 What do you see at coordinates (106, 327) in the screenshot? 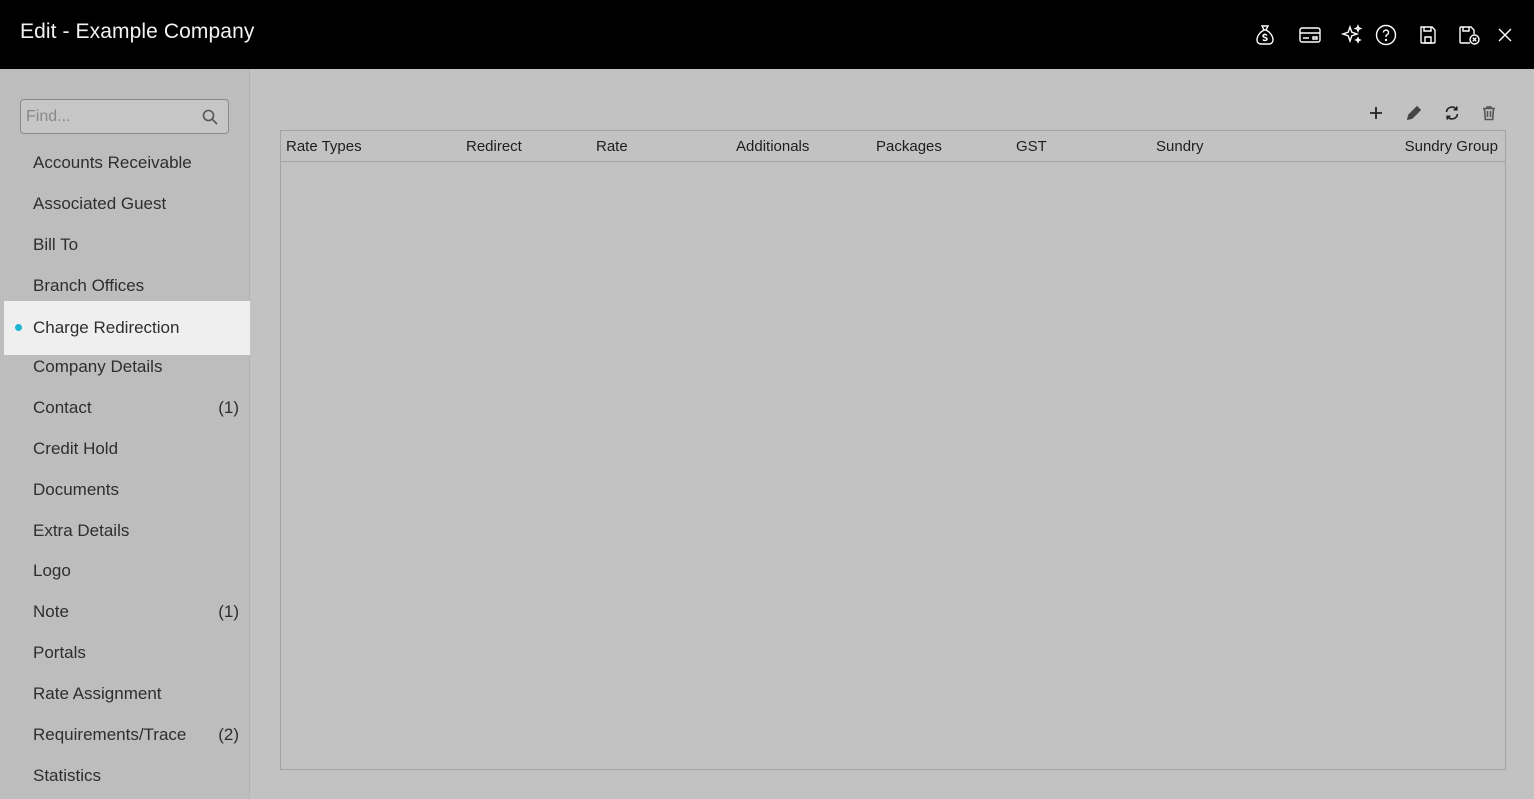
I see `sidebar-item-label: Charge Redirection` at bounding box center [106, 327].